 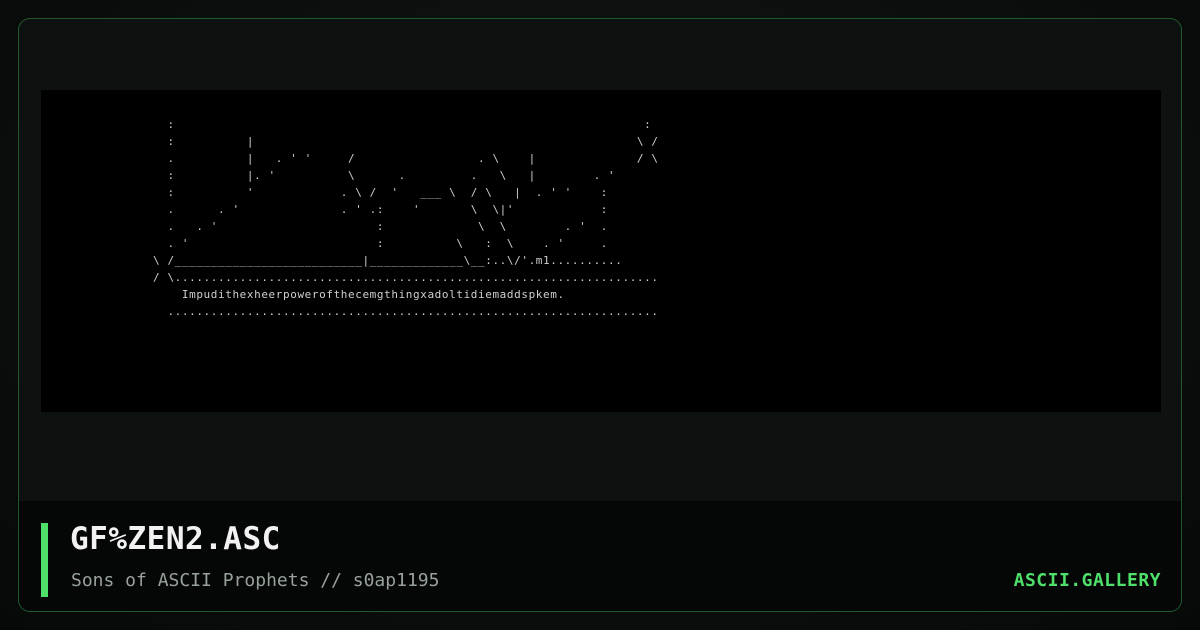 I want to click on site-brand-link: ASCII.GALLERY, so click(x=1087, y=580).